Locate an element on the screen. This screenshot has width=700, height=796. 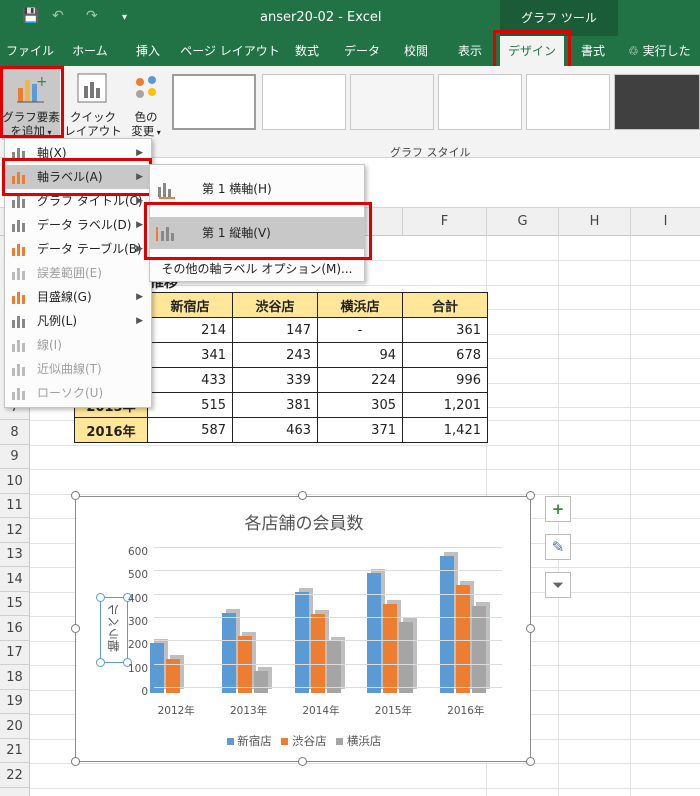
menu-item-label: 凡例(L) is located at coordinates (57, 321).